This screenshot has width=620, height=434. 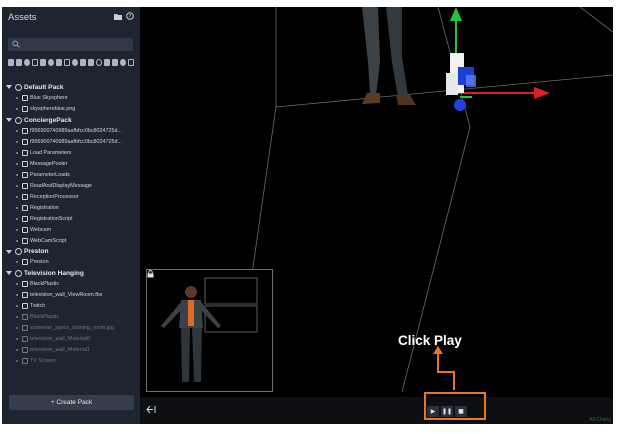 What do you see at coordinates (49, 164) in the screenshot?
I see `tree-label: MessagePooler` at bounding box center [49, 164].